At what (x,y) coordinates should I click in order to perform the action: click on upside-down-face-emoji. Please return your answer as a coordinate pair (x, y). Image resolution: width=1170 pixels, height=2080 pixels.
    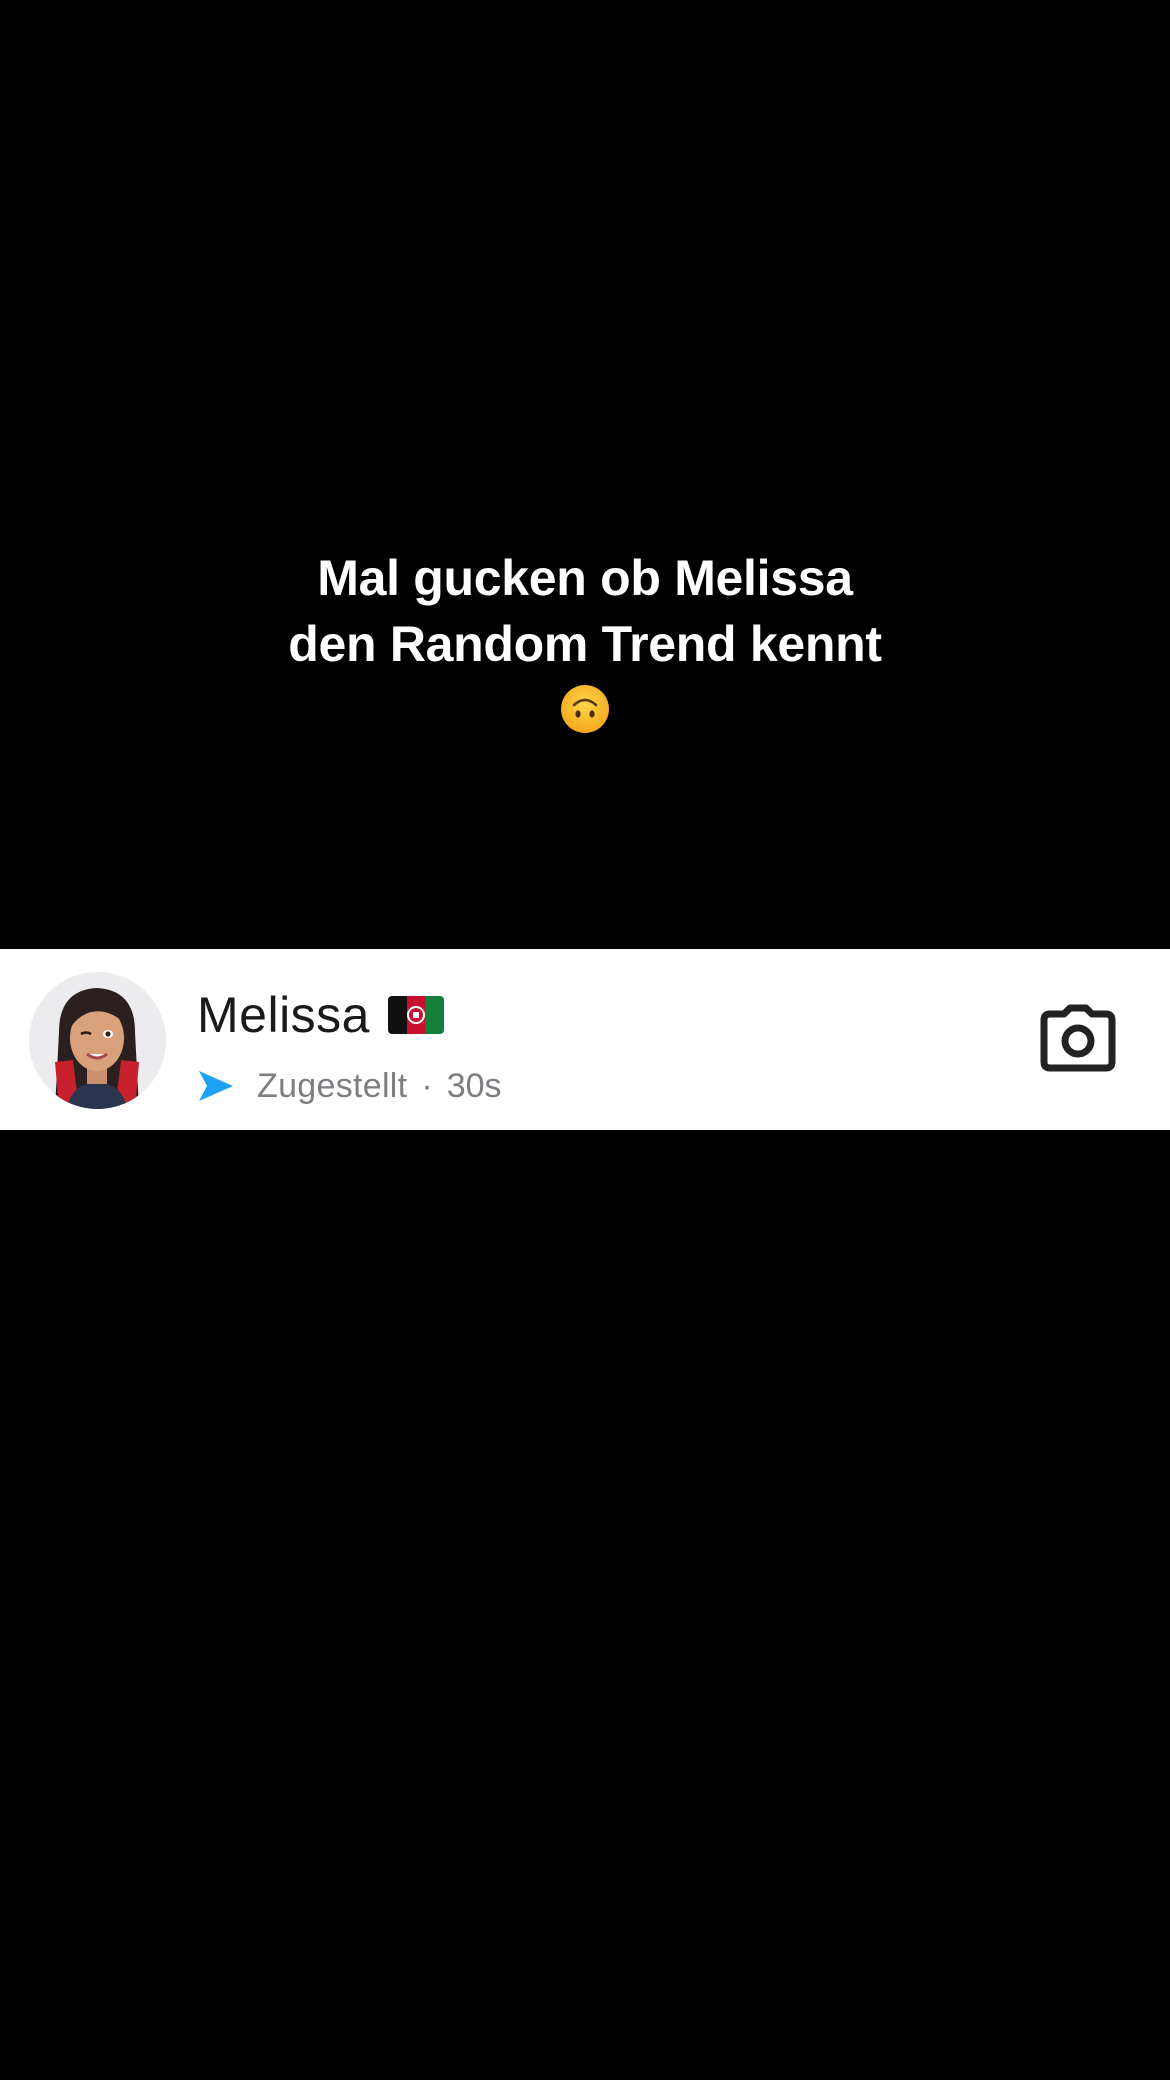
    Looking at the image, I should click on (585, 709).